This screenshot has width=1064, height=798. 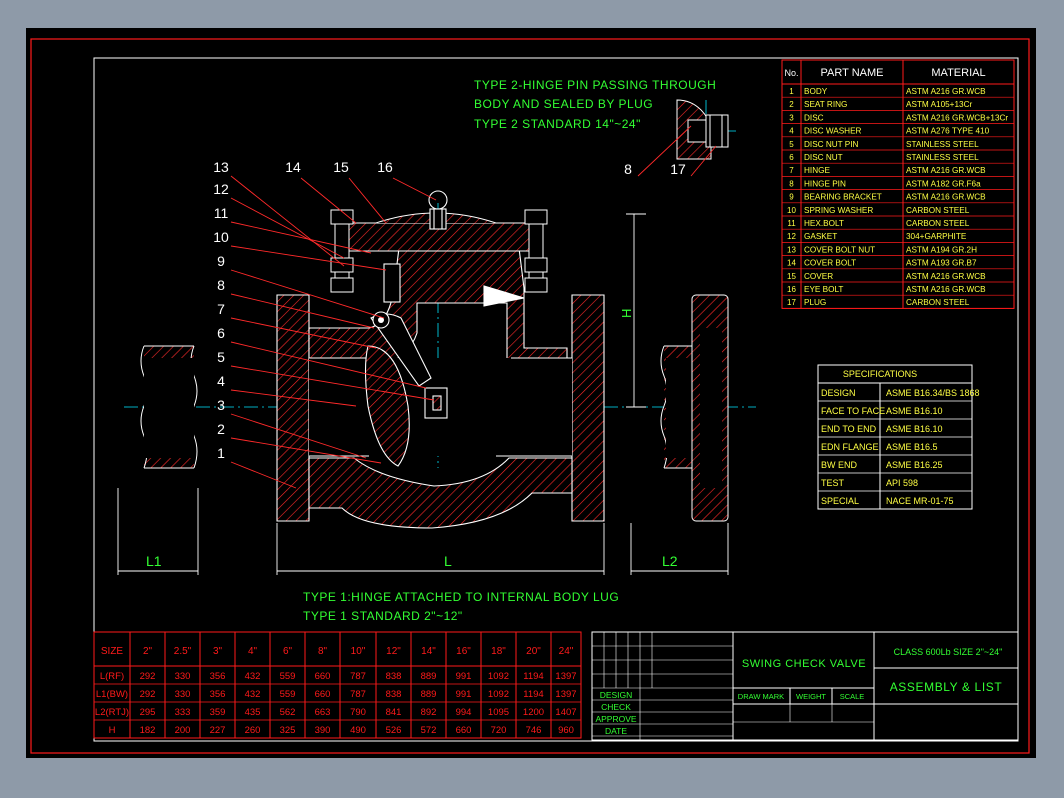 I want to click on class-size: CLASS 600Lb SIZE 2"~24", so click(x=948, y=652).